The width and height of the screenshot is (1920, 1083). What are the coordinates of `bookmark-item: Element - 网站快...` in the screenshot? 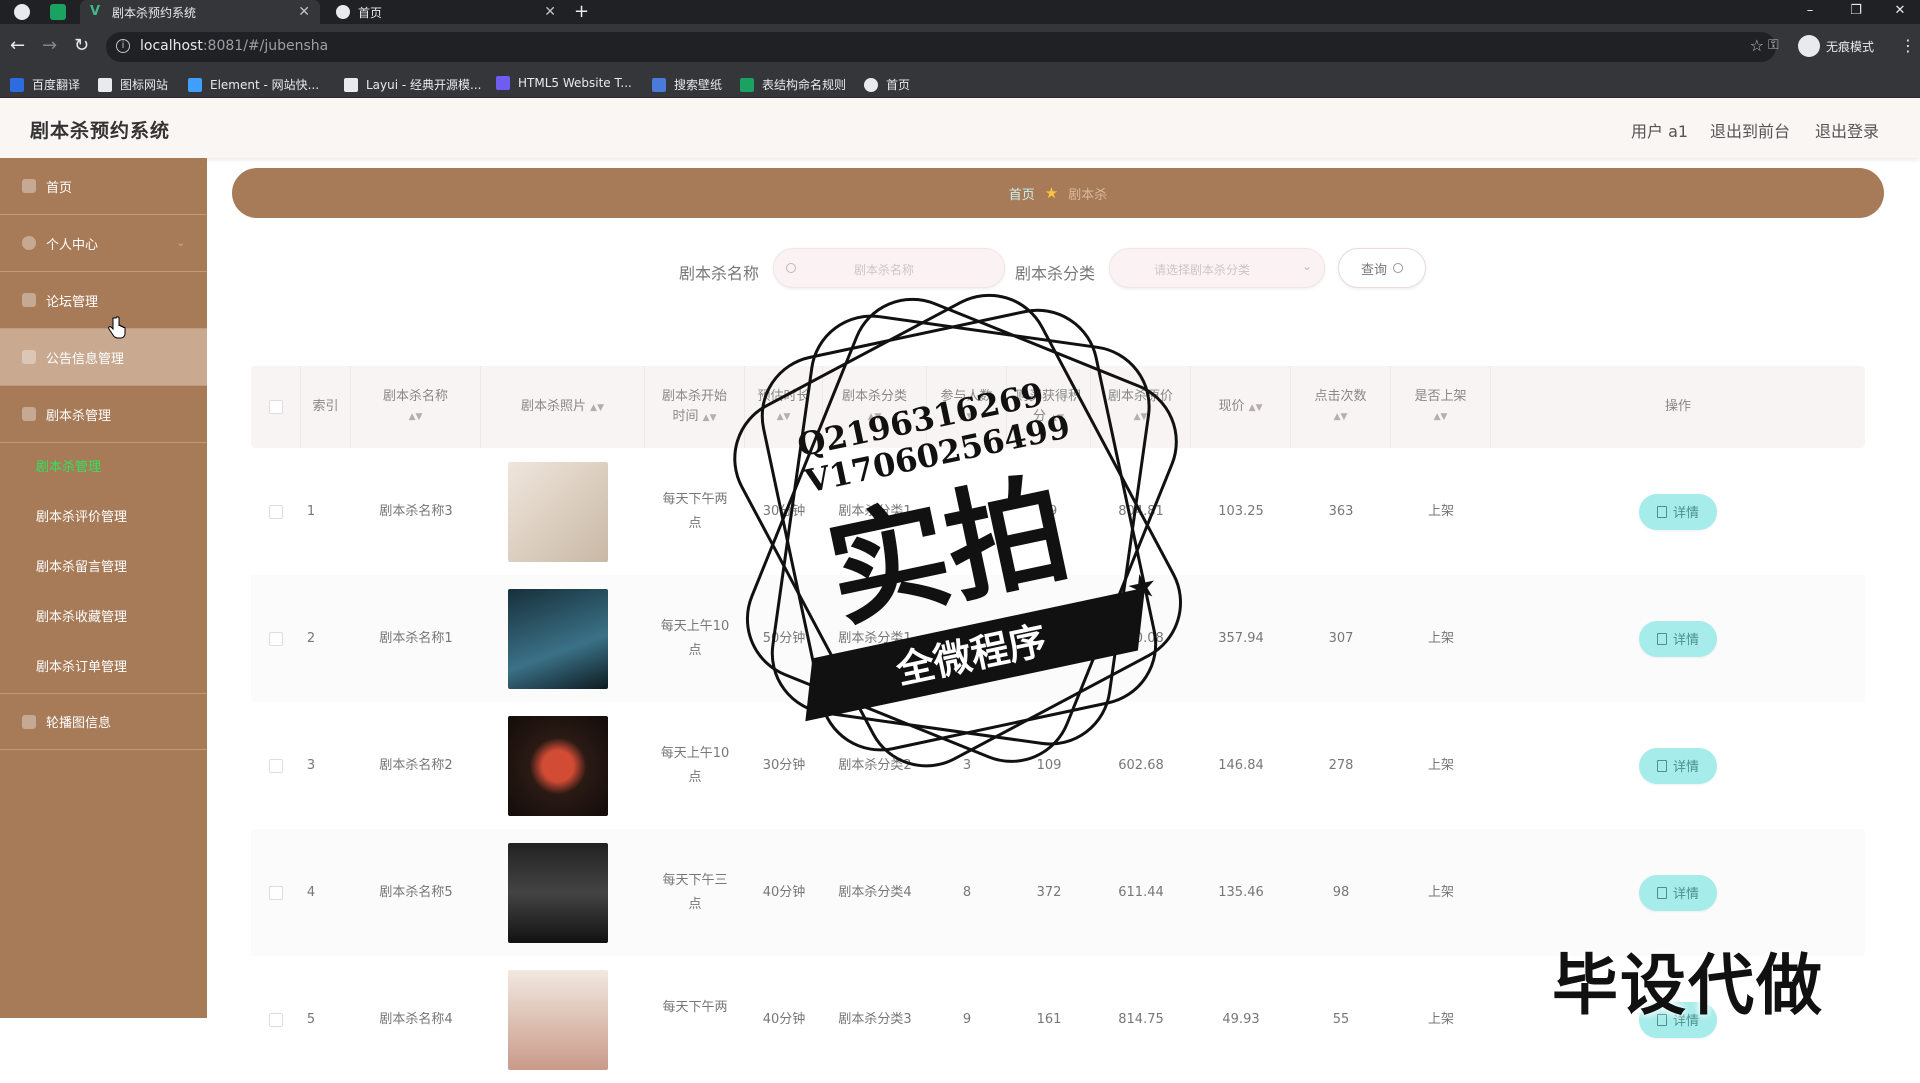 It's located at (253, 84).